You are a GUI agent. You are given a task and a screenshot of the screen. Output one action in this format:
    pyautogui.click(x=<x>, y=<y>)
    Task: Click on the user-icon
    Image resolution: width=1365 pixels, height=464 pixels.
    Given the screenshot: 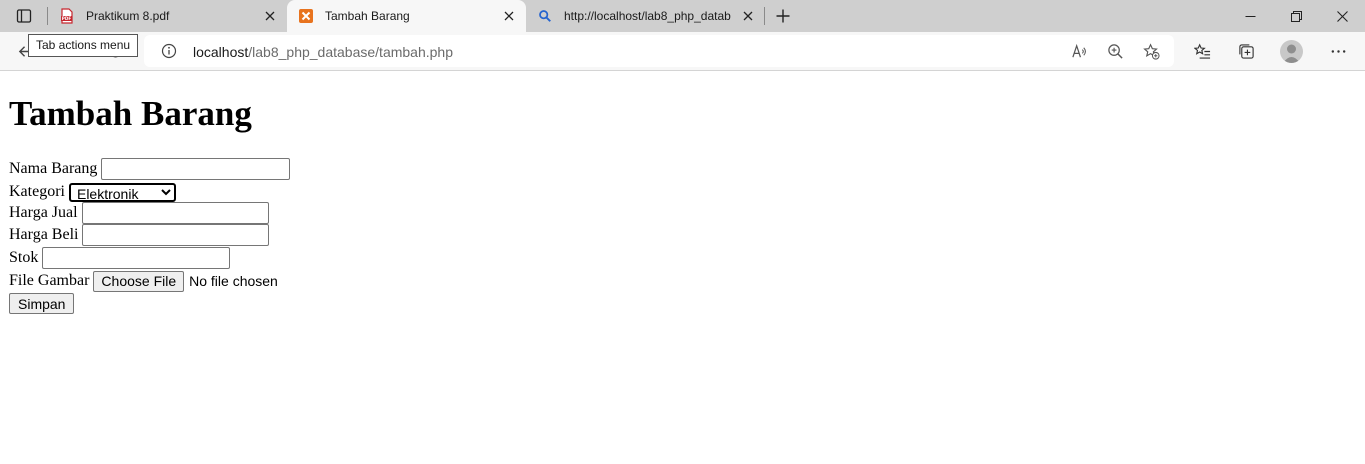 What is the action you would take?
    pyautogui.click(x=1291, y=53)
    